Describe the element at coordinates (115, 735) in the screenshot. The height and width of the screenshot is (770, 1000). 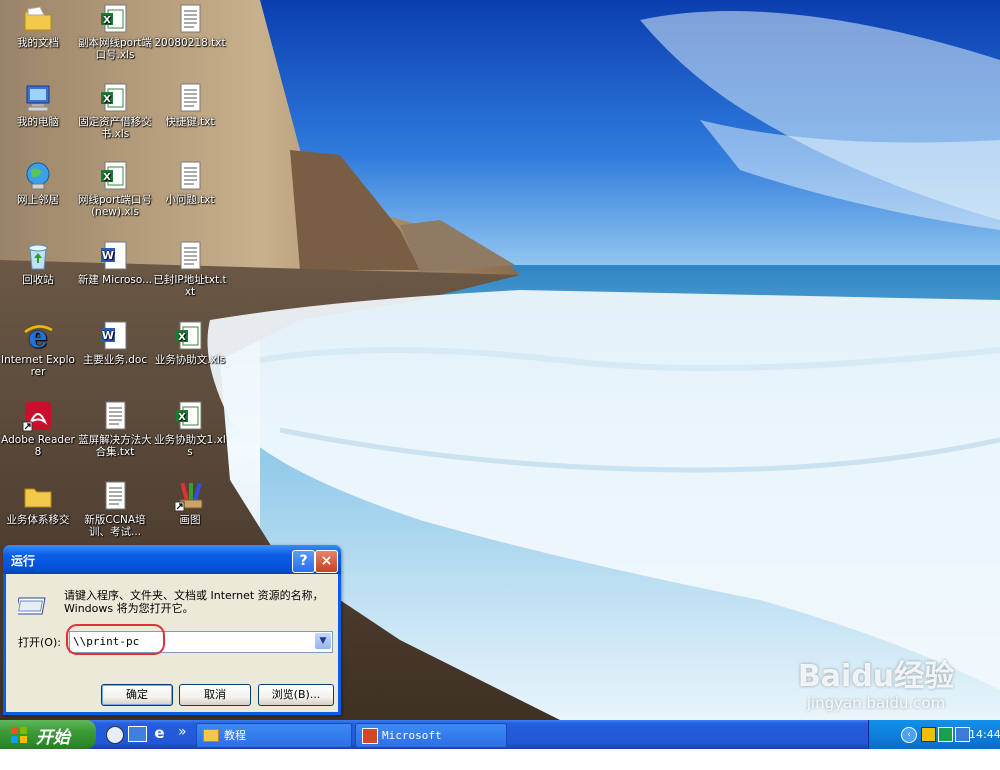
I see `quicklaunch-media-icon` at that location.